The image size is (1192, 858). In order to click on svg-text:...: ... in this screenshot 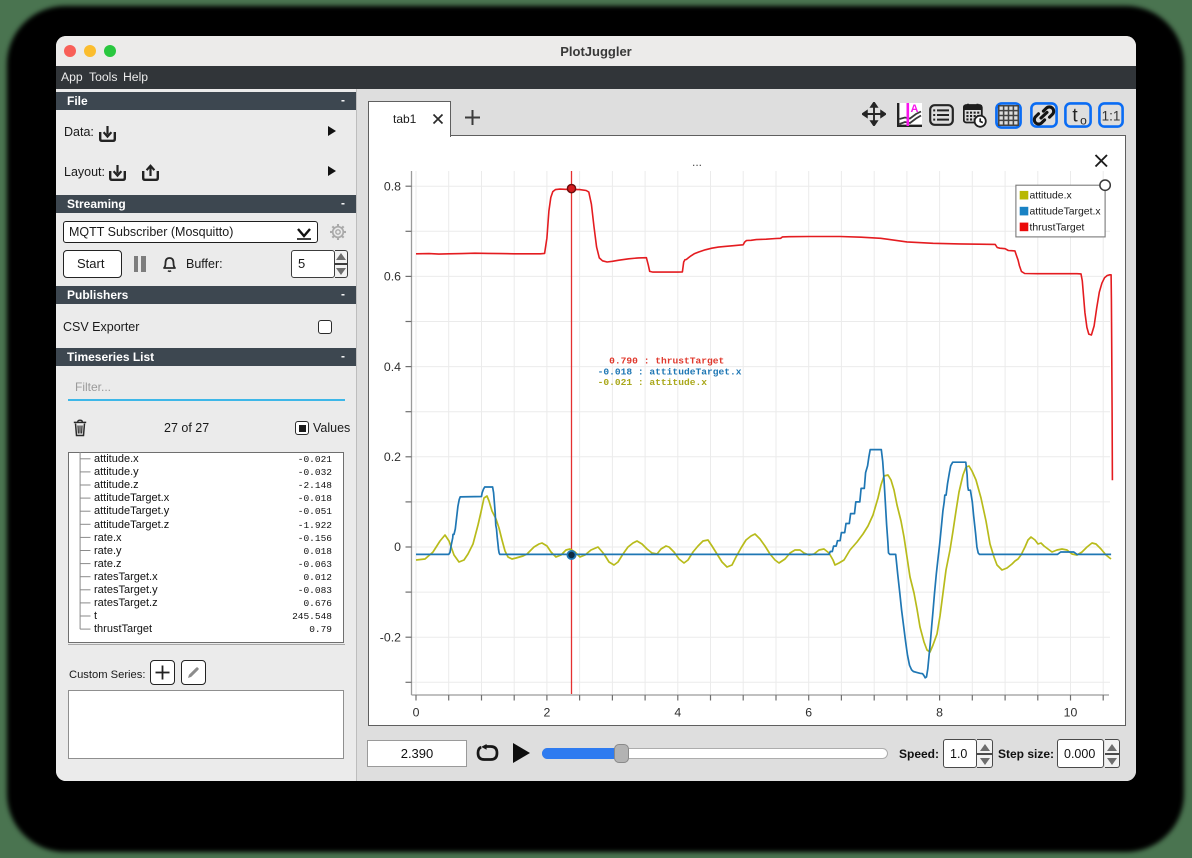, I will do `click(697, 162)`.